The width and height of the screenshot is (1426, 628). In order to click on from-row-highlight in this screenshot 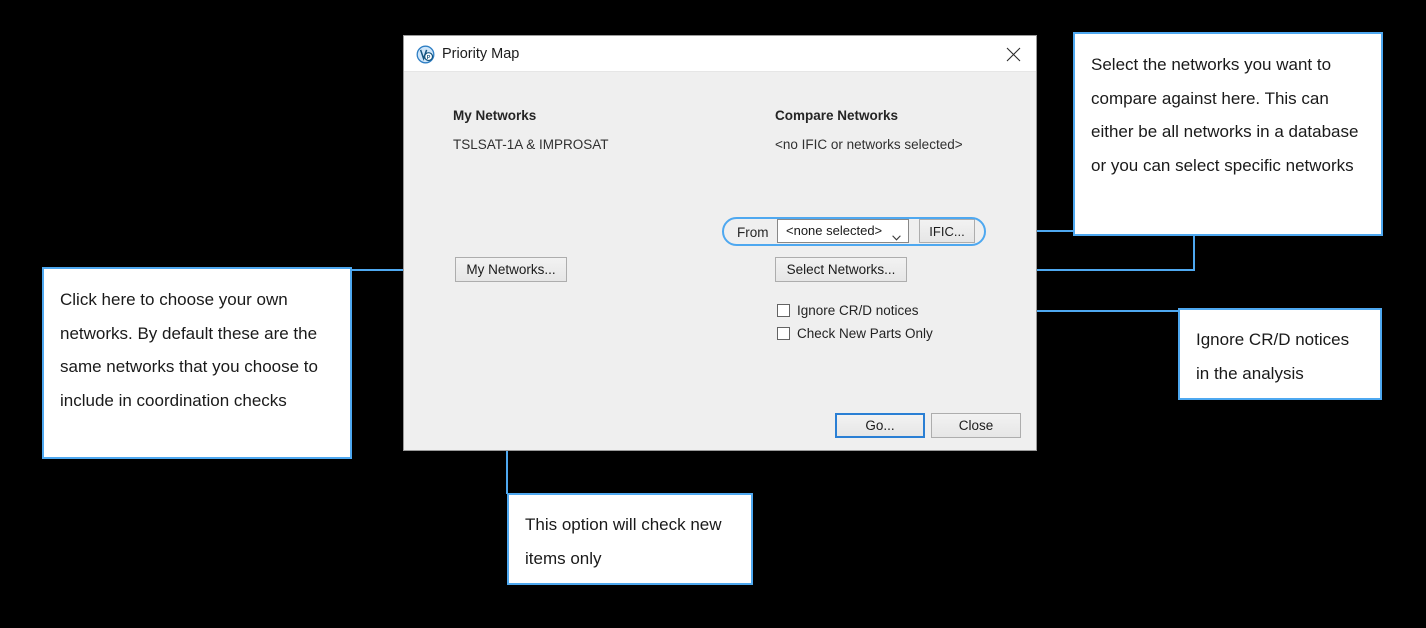, I will do `click(854, 231)`.